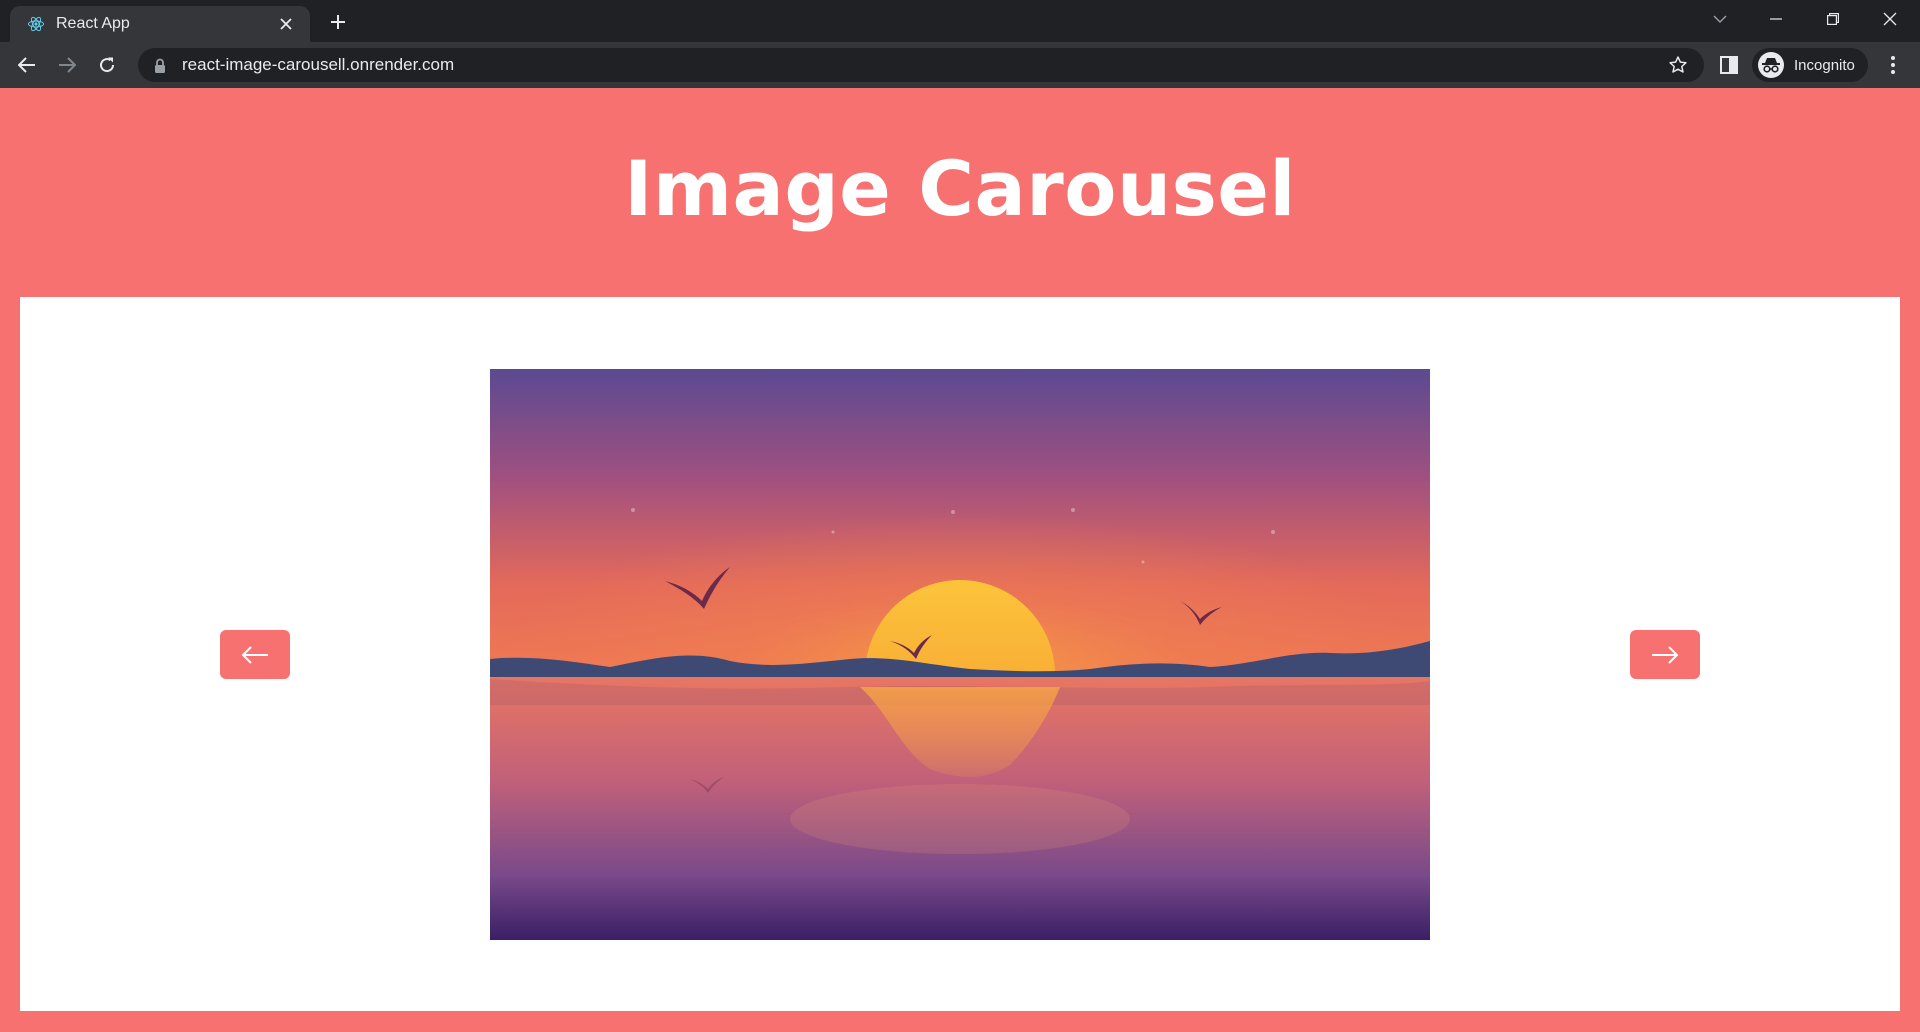  I want to click on minimize-icon, so click(1776, 19).